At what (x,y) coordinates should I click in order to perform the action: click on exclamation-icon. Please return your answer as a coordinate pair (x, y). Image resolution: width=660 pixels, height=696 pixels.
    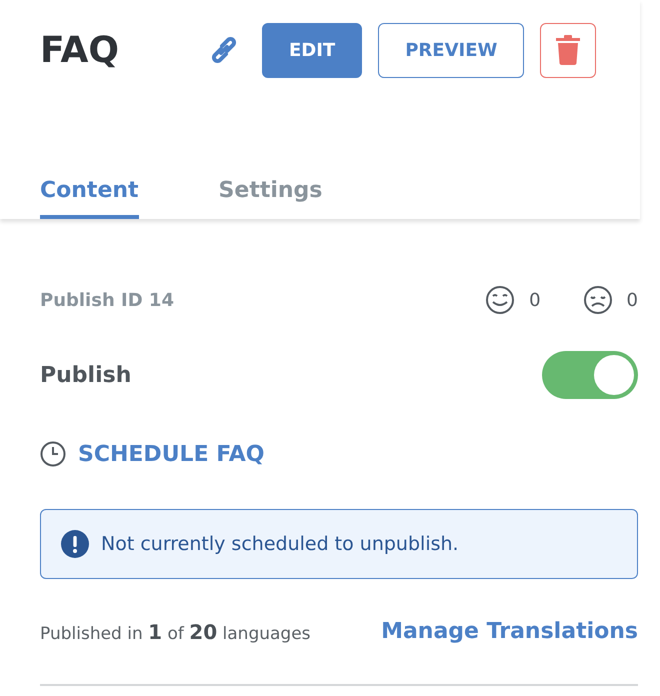
    Looking at the image, I should click on (75, 544).